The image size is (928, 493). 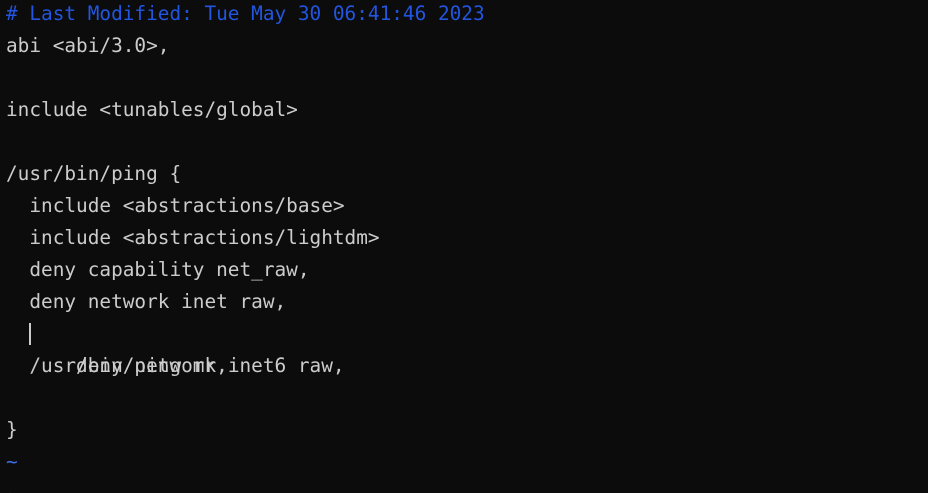 What do you see at coordinates (94, 173) in the screenshot?
I see `code-line-5: /usr/bin/ping {` at bounding box center [94, 173].